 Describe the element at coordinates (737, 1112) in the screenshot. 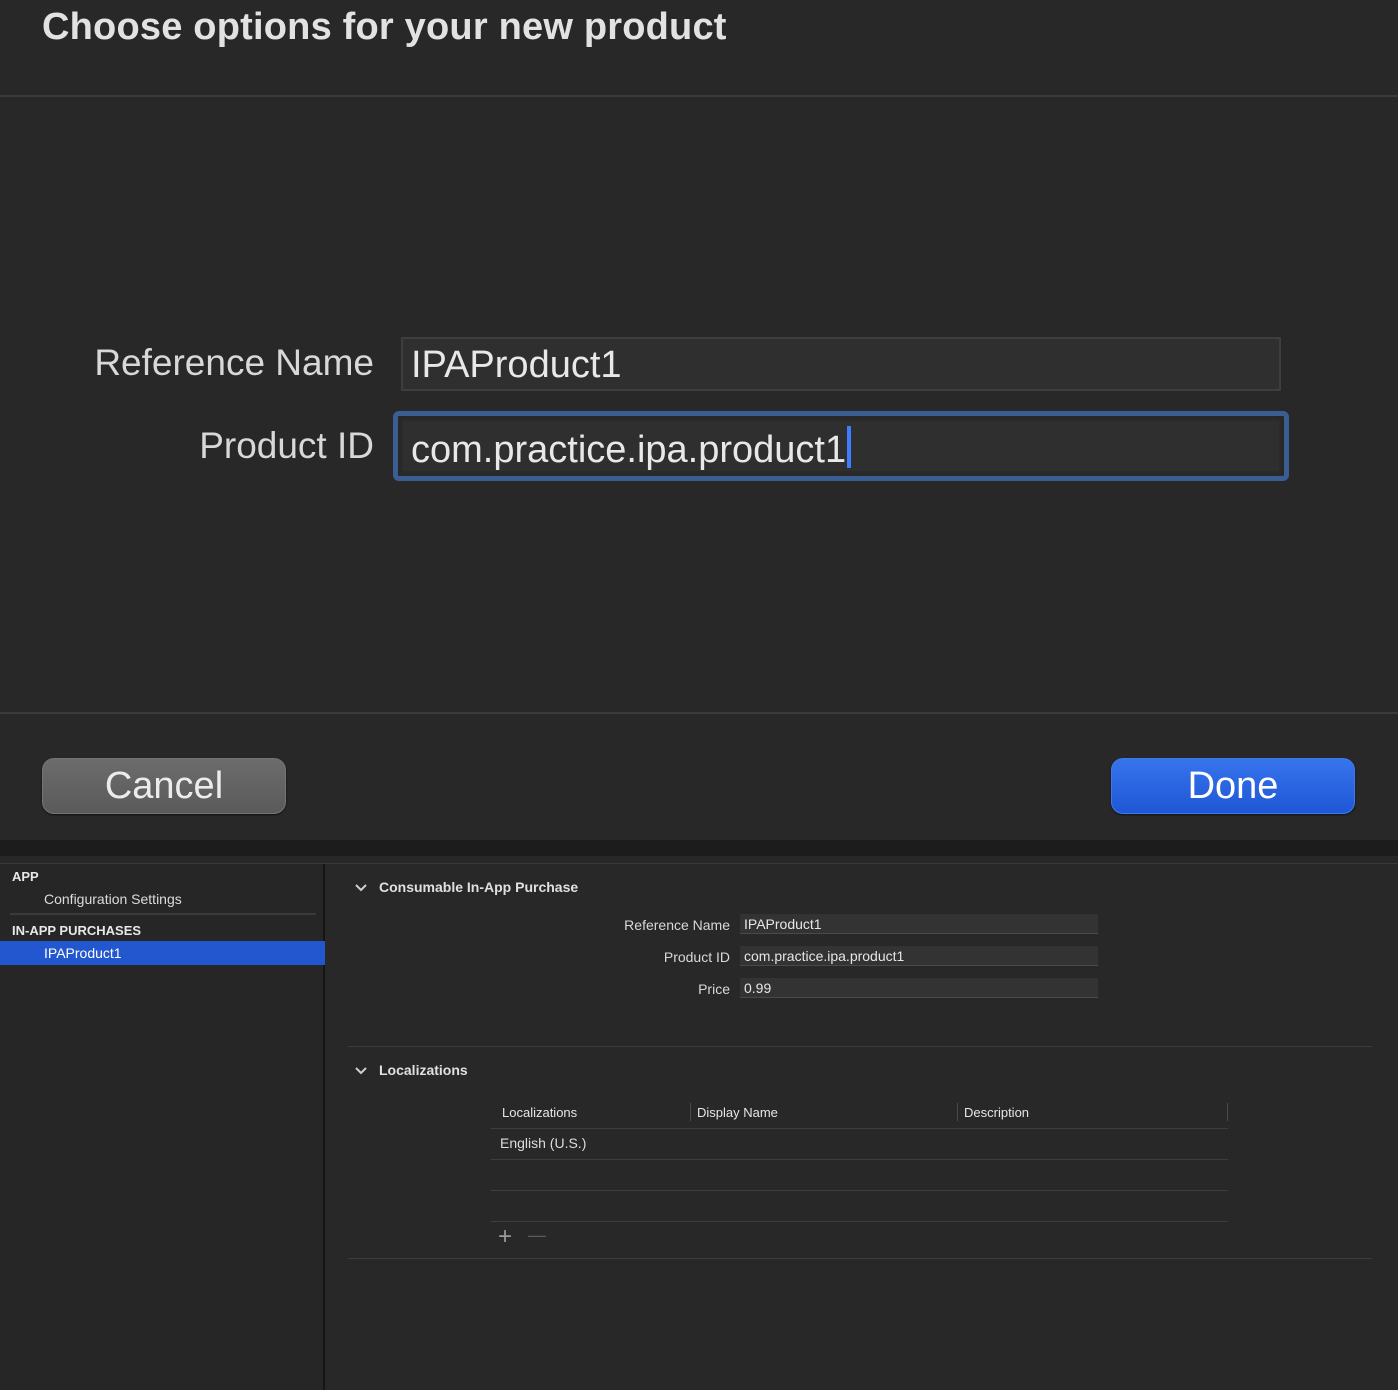

I see `column-header-display-name: Display Name` at that location.